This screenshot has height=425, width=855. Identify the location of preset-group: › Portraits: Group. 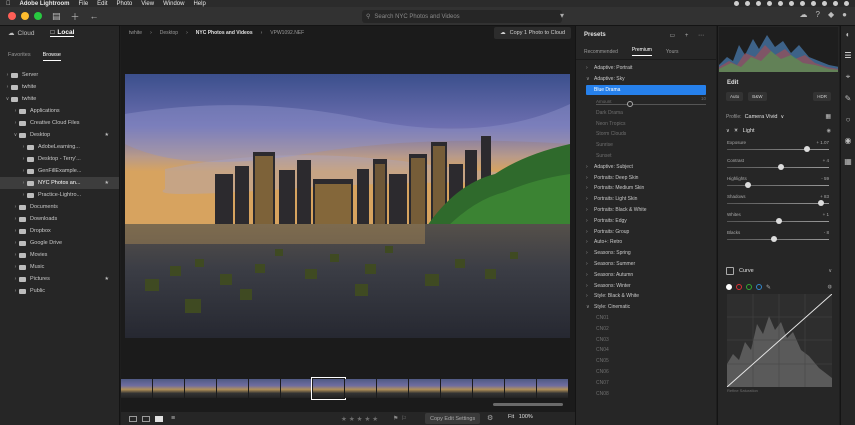
(646, 231).